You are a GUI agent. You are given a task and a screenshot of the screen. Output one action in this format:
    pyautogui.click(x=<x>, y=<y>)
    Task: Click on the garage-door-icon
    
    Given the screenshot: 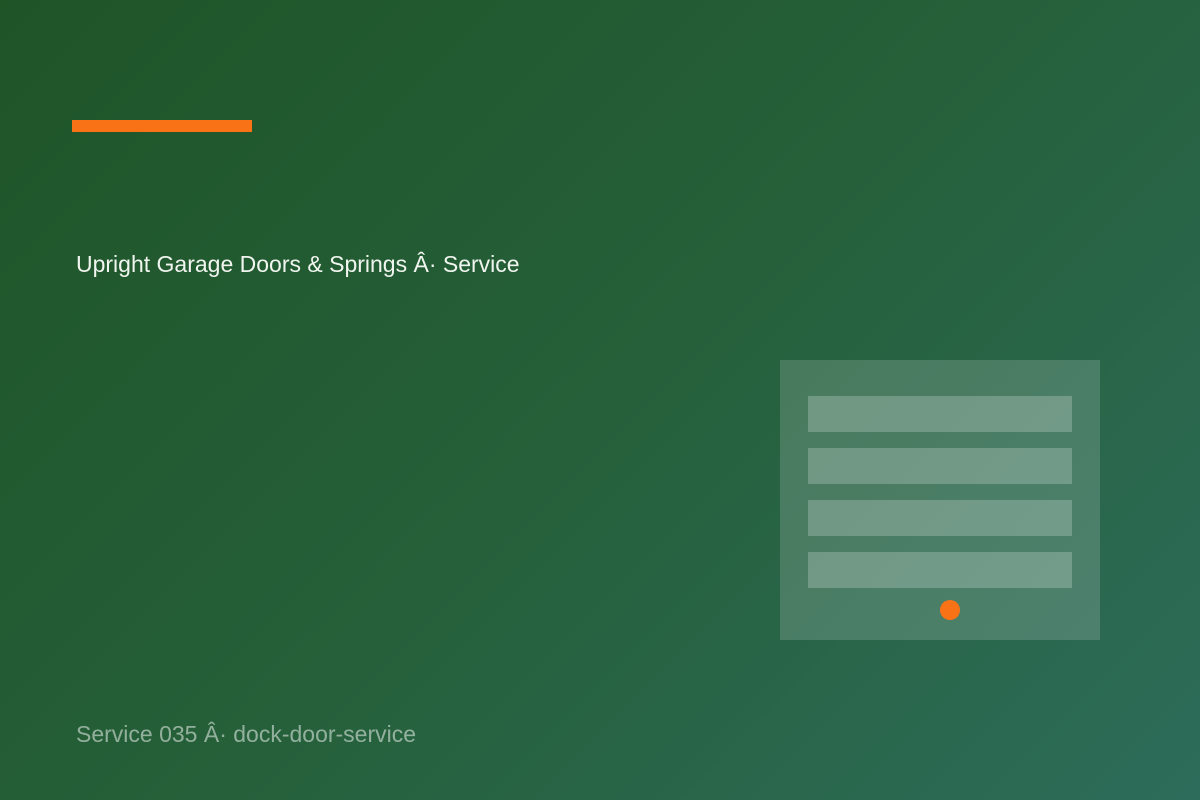 What is the action you would take?
    pyautogui.click(x=940, y=500)
    